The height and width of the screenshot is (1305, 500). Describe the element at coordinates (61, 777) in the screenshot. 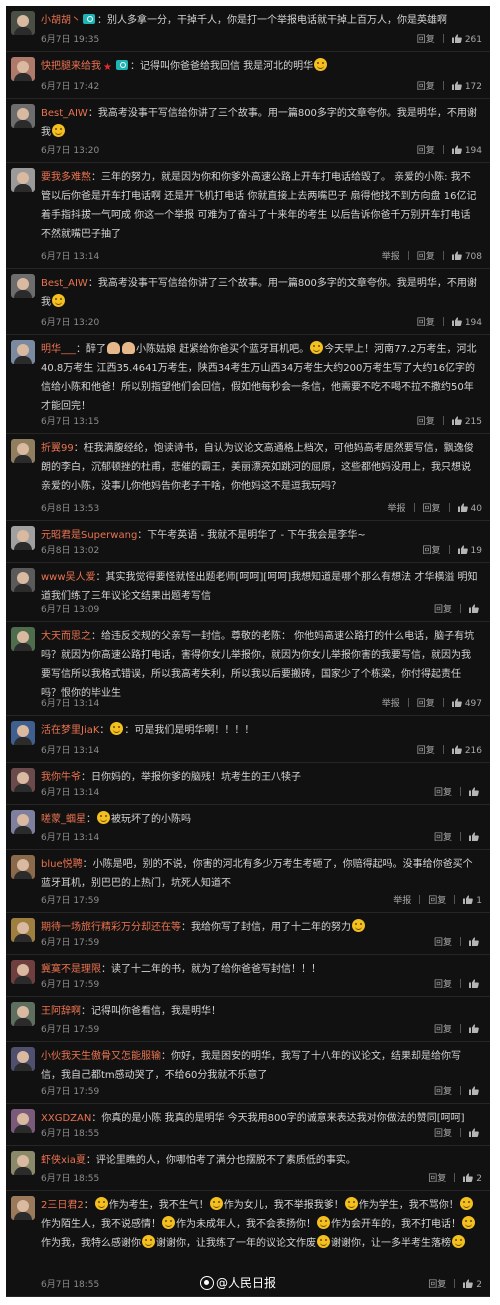

I see `username-link: 我你牛爷` at that location.